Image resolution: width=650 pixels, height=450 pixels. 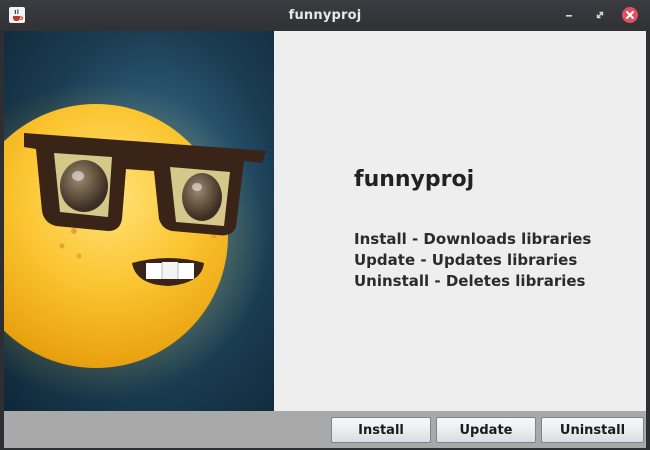 I want to click on close-button, so click(x=630, y=15).